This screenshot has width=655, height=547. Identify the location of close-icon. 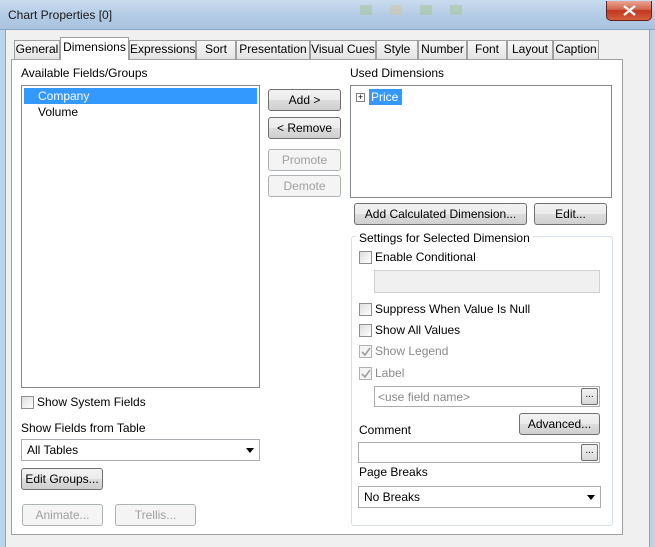
(629, 10).